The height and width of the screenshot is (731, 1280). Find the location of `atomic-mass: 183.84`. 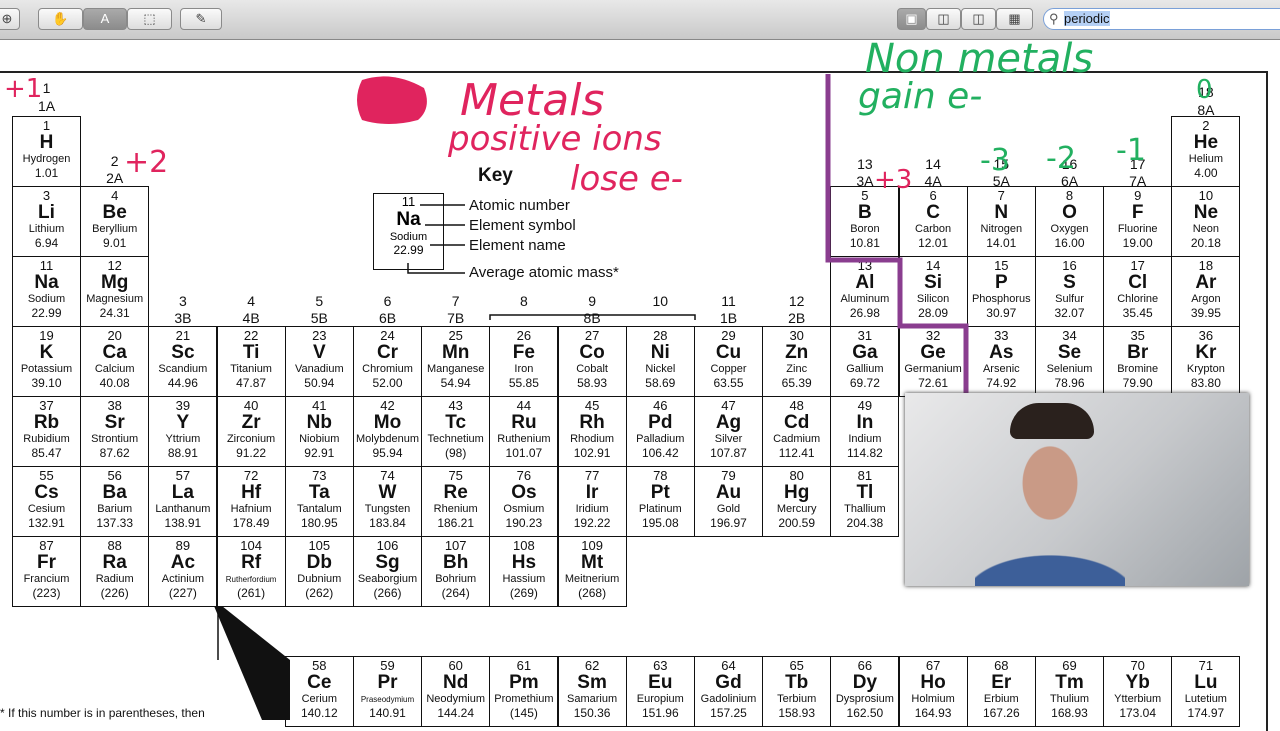

atomic-mass: 183.84 is located at coordinates (387, 523).